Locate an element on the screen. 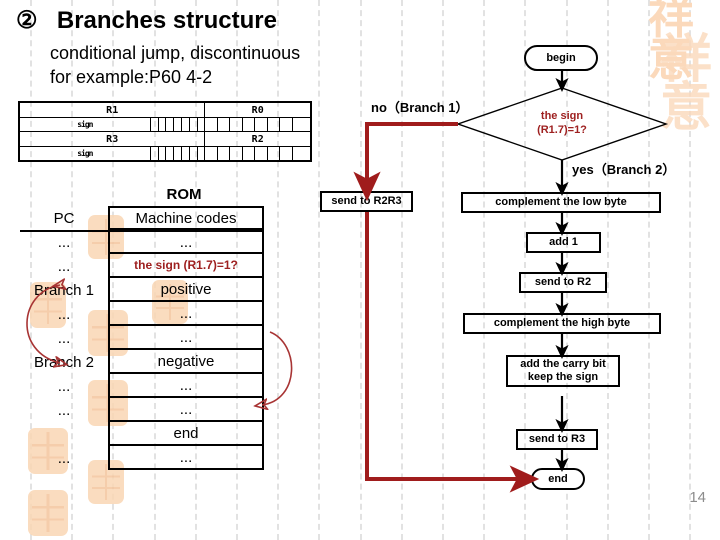 This screenshot has height=540, width=720. register-diagram: R1 R0 sign R3 R2 sign is located at coordinates (165, 131).